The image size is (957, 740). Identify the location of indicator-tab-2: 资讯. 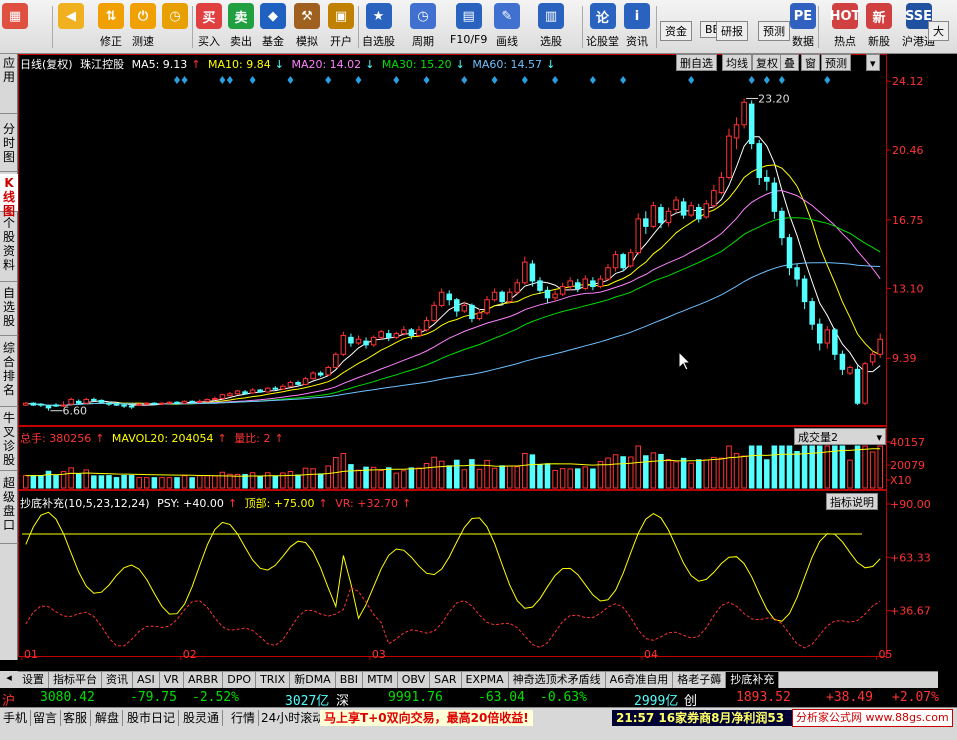
(117, 680).